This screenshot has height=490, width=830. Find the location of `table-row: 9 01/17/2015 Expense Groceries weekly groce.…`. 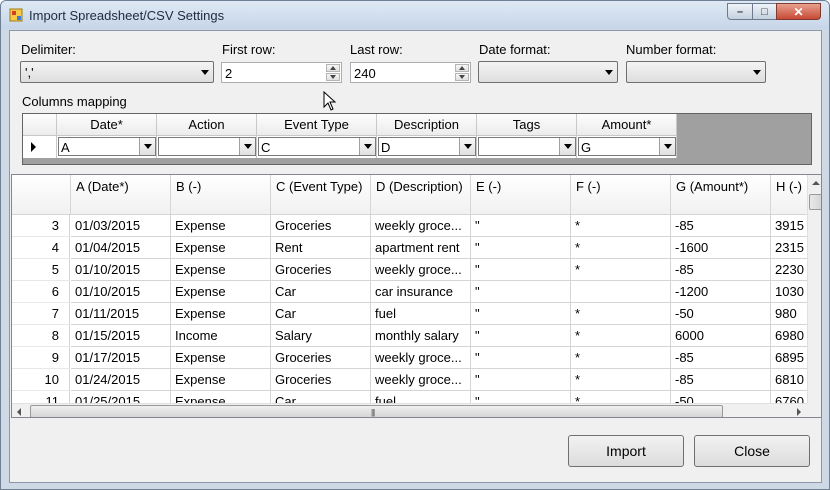

table-row: 9 01/17/2015 Expense Groceries weekly groce.… is located at coordinates (411, 358).